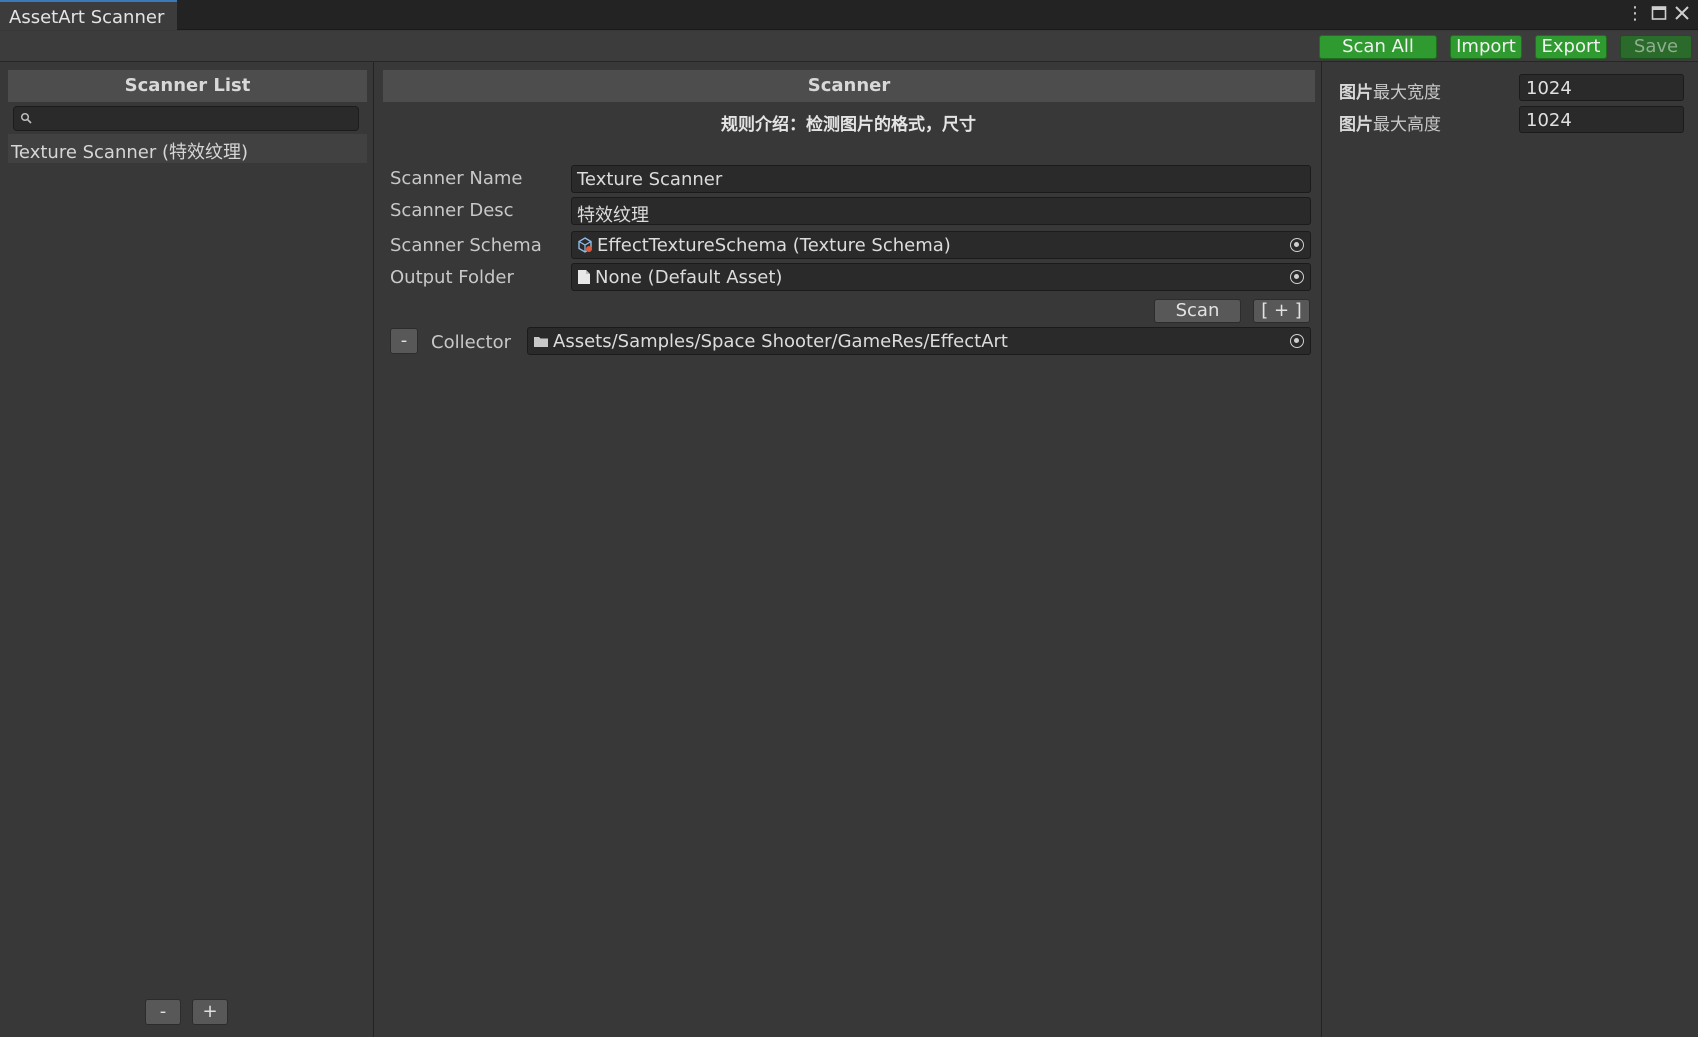 The width and height of the screenshot is (1698, 1037). I want to click on output-folder-field: None (Default Asset), so click(941, 277).